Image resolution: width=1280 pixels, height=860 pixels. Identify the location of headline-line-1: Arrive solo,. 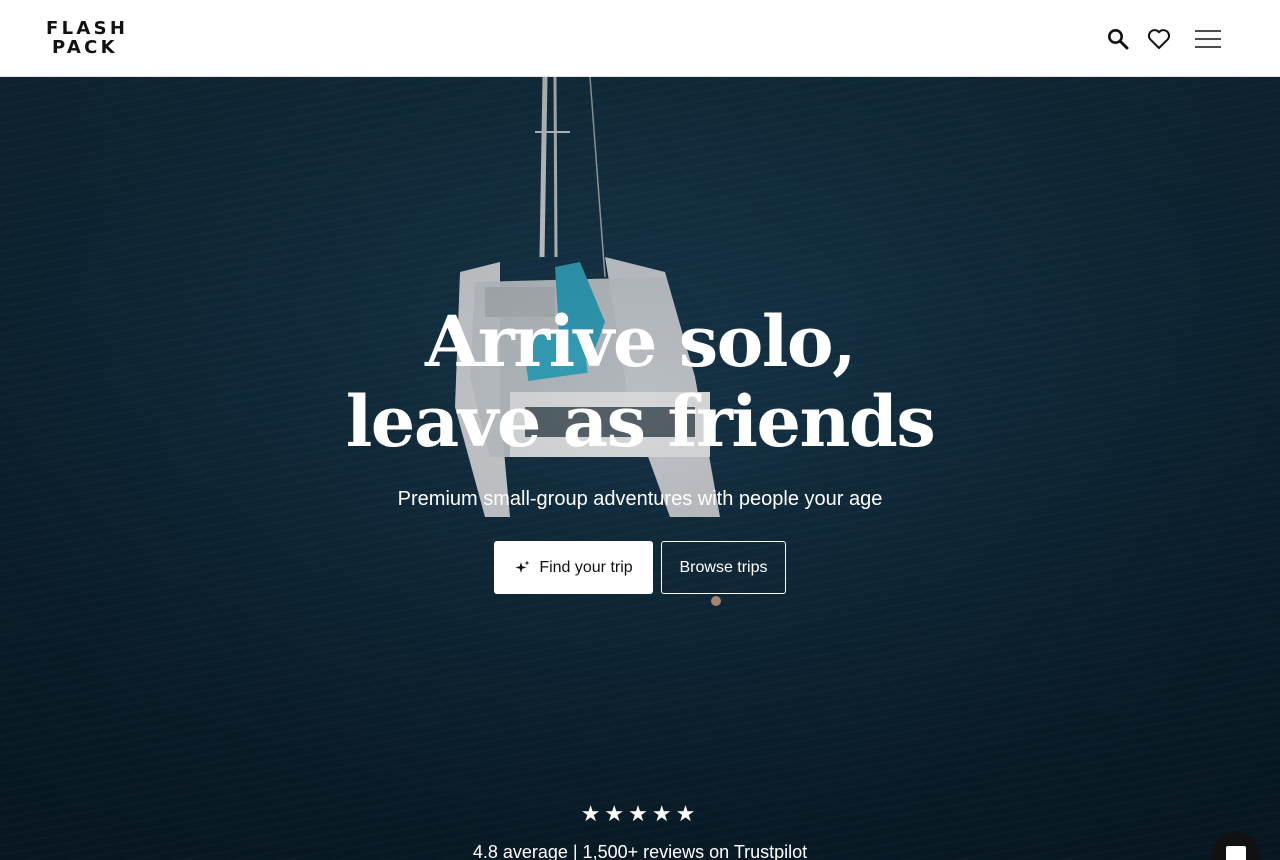
(641, 341).